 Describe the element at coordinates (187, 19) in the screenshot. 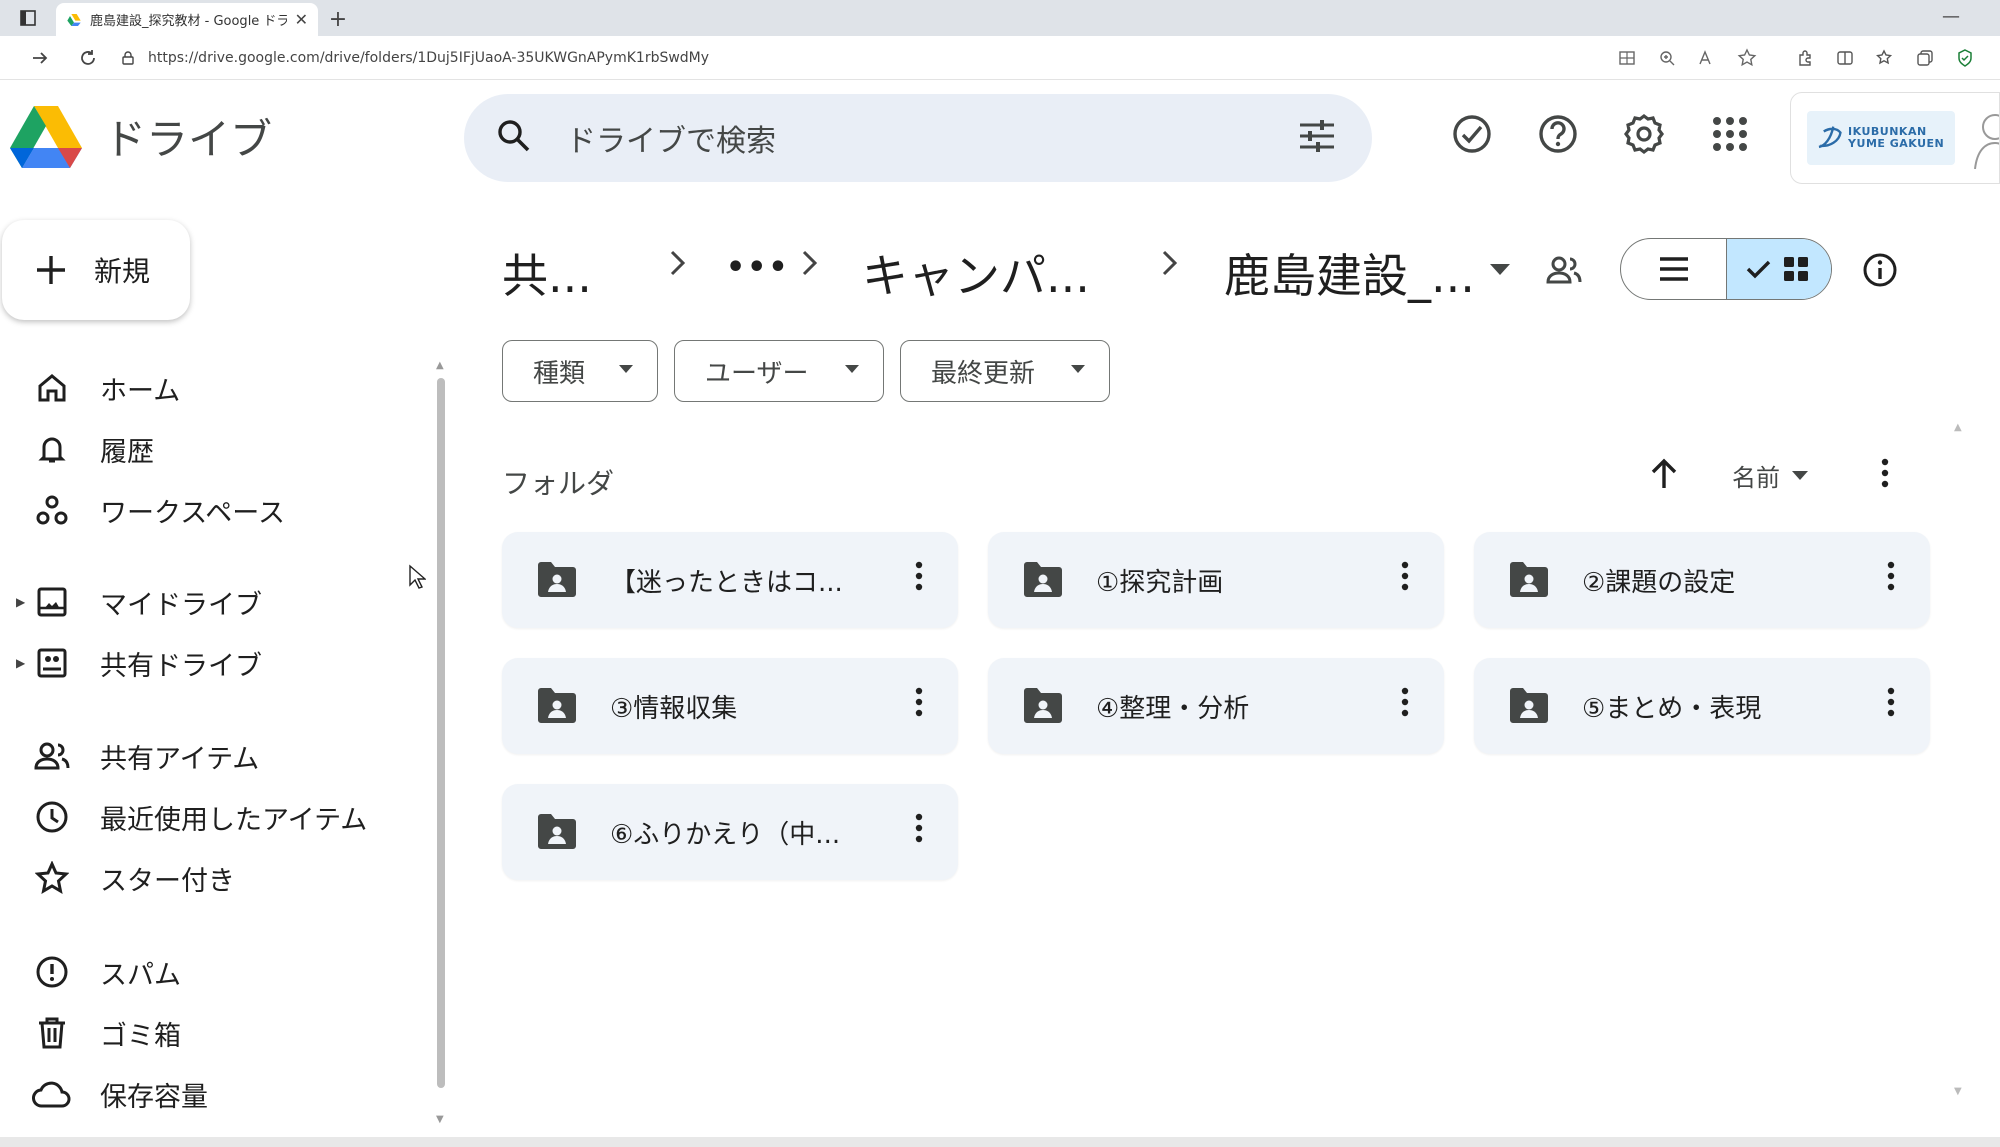

I see `browser-tab: 鹿島建設_探究教材 - Google ドライブ ✕` at that location.